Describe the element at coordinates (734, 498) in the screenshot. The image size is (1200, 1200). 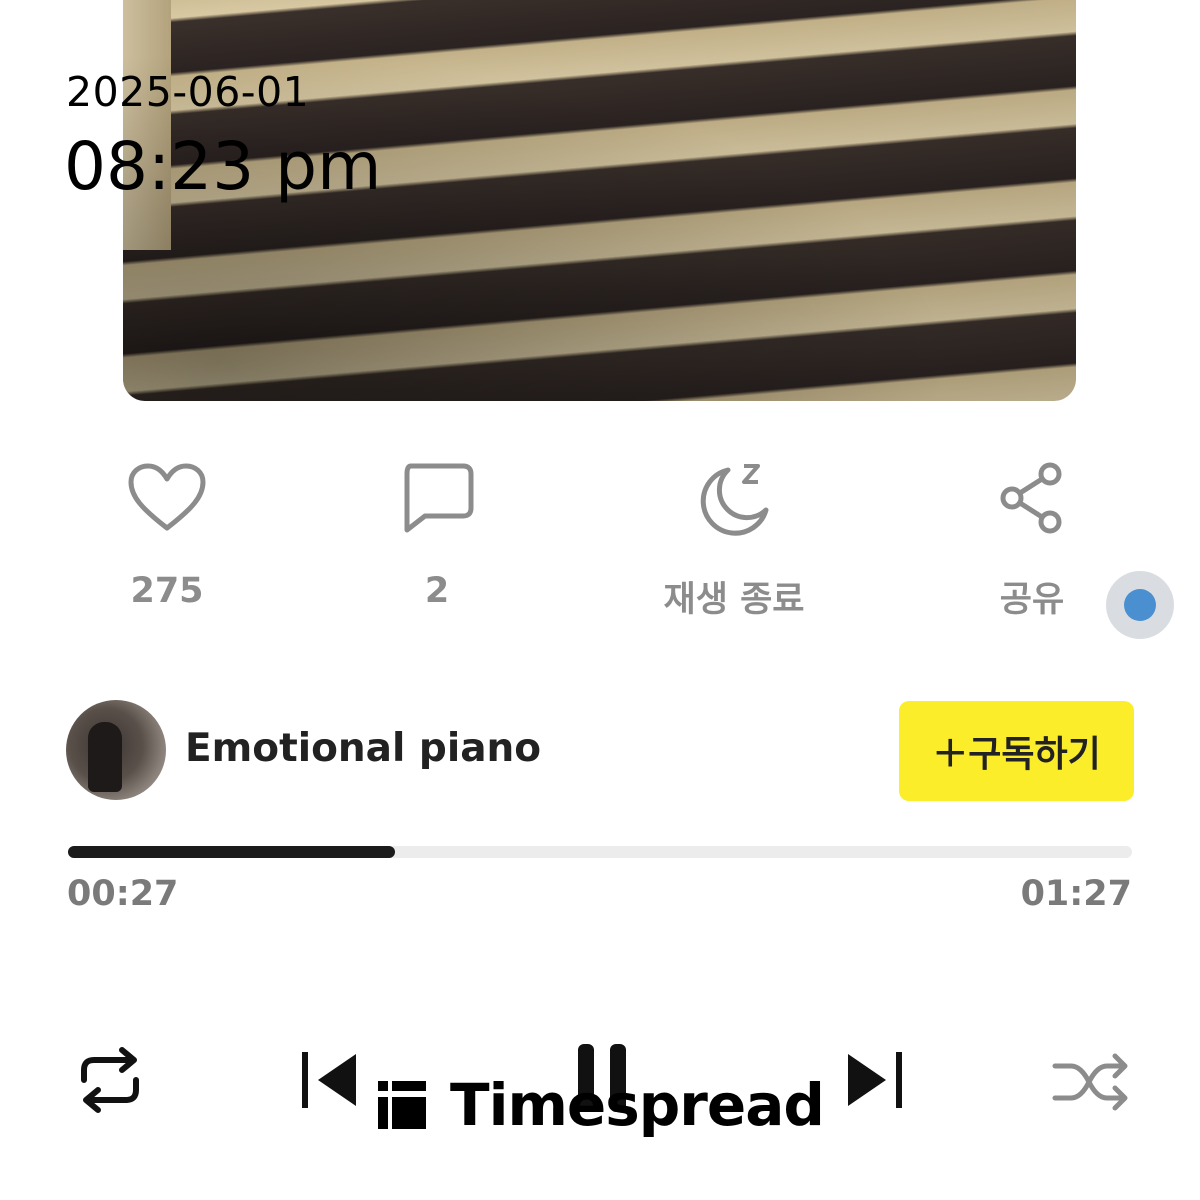
I see `moon-sleep-icon` at that location.